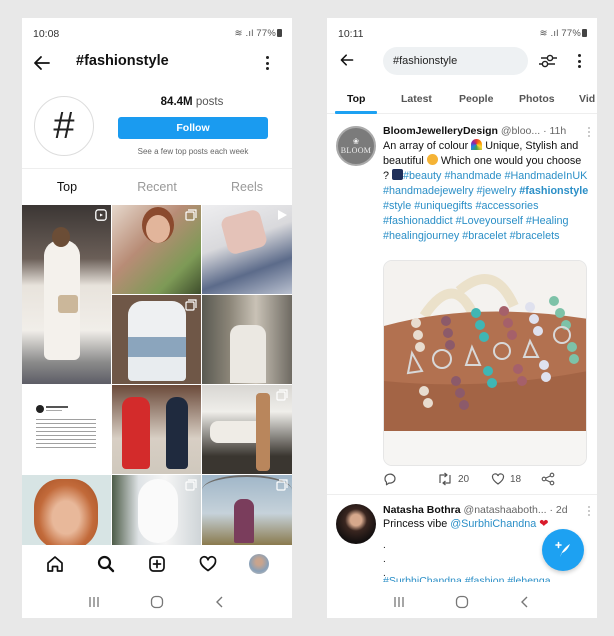  I want to click on tab-videos: Vid, so click(587, 99).